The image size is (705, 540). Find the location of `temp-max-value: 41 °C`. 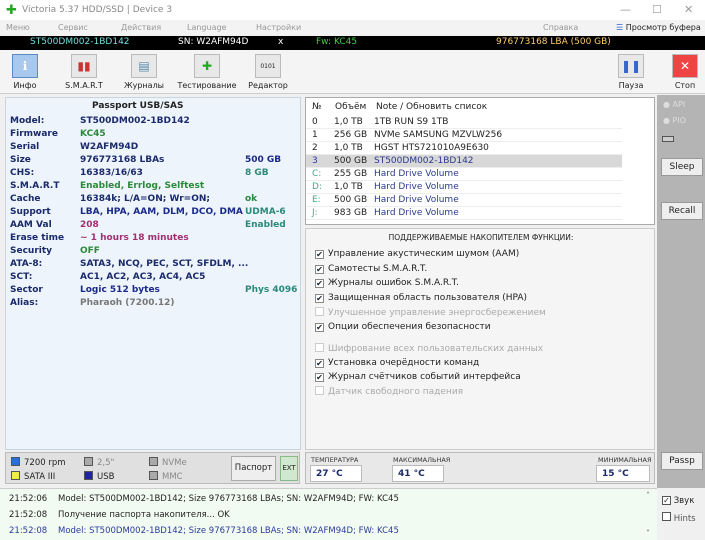

temp-max-value: 41 °C is located at coordinates (418, 473).